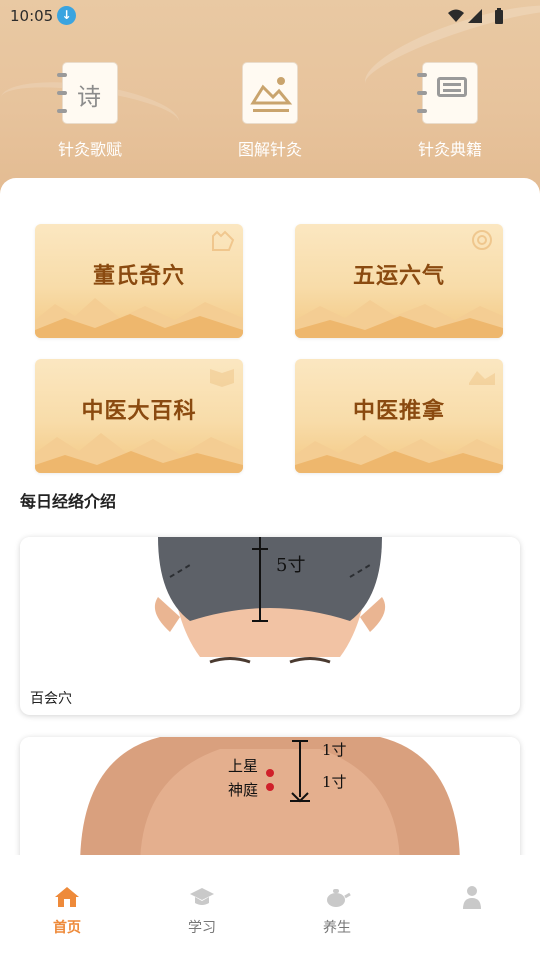  I want to click on entry-acupuncture-poems: 诗 针灸歌赋, so click(90, 111).